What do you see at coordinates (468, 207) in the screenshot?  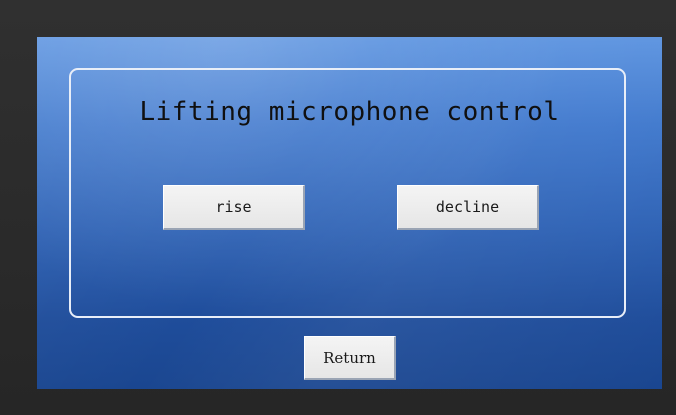 I see `decline-button: decline` at bounding box center [468, 207].